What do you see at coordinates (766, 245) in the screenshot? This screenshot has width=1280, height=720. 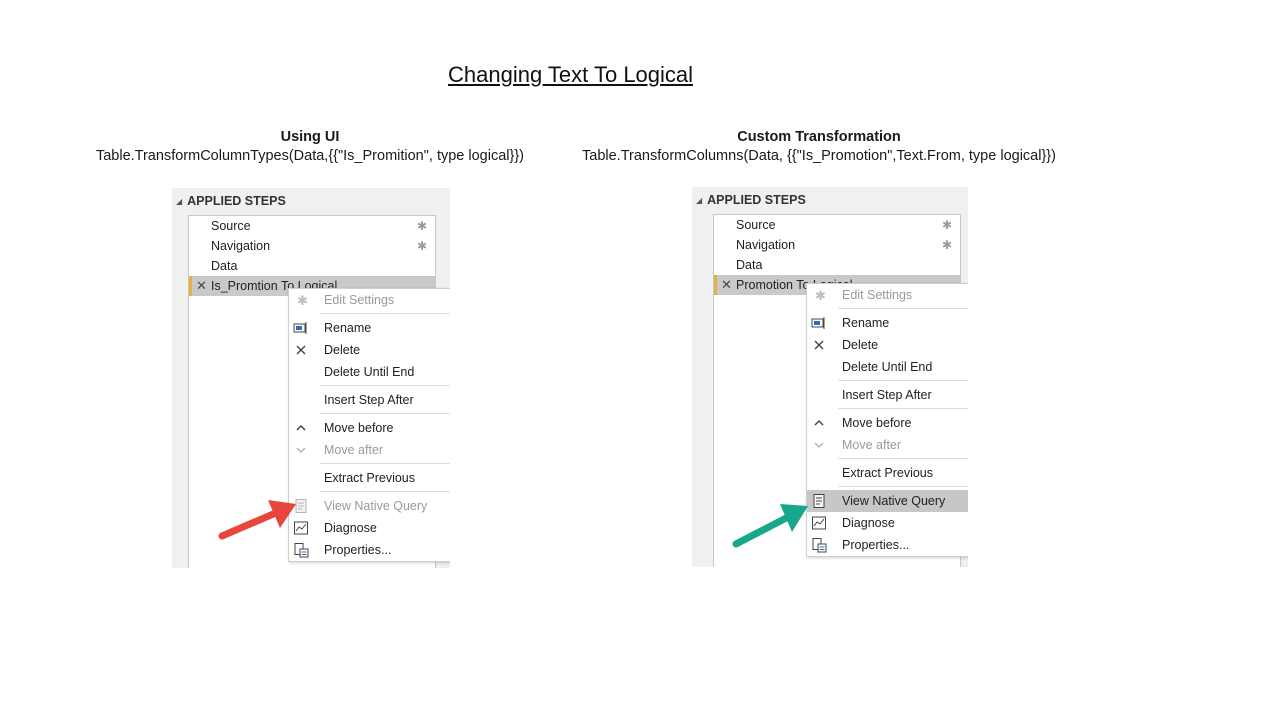 I see `step-label: Navigation` at bounding box center [766, 245].